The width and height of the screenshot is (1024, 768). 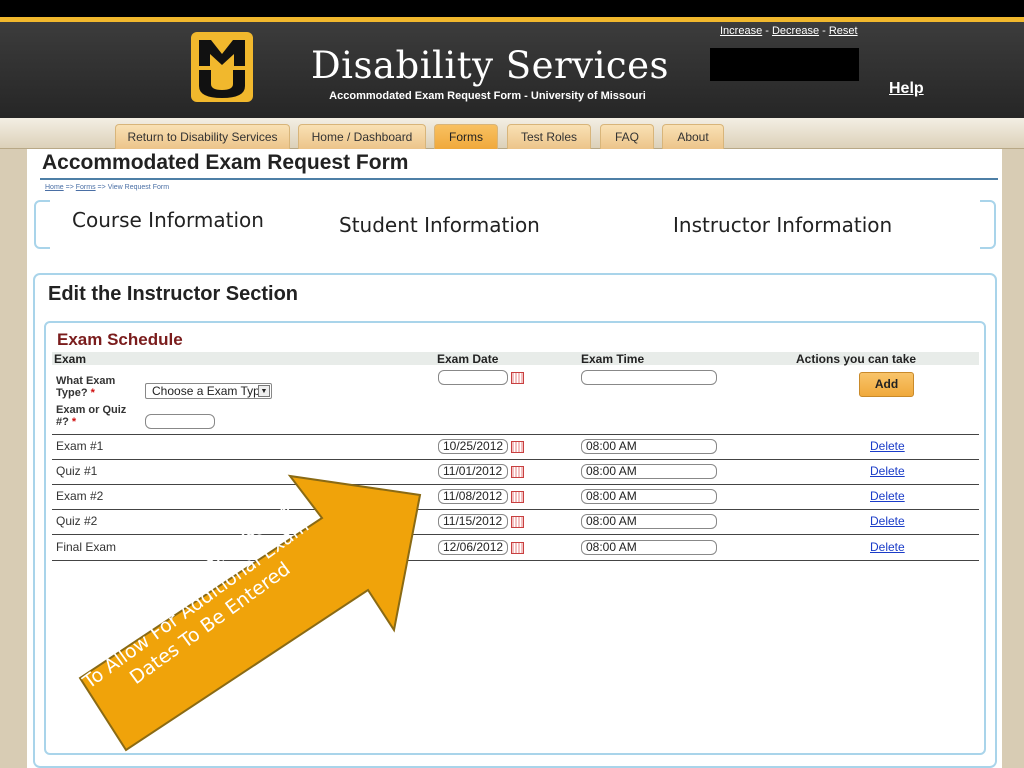 I want to click on tab-home-dashboard: Home / Dashboard, so click(x=362, y=136).